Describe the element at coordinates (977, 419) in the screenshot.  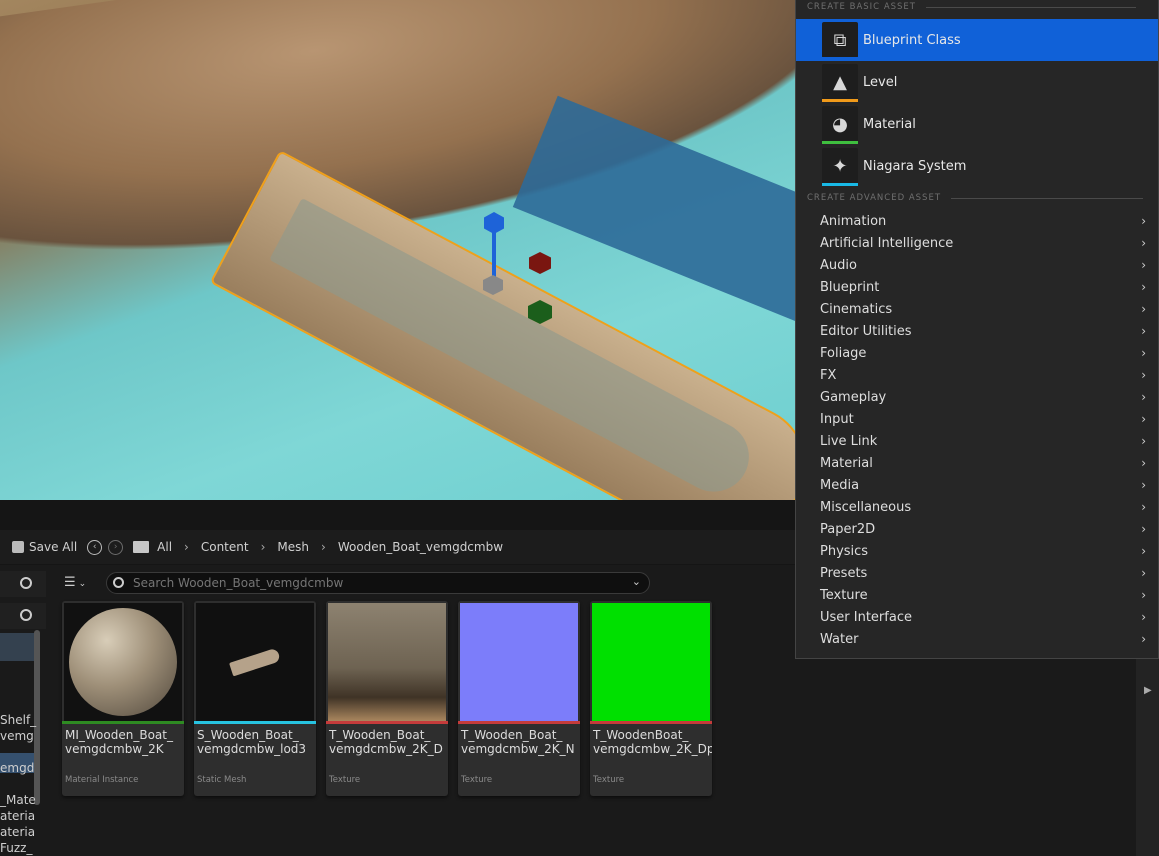
I see `menu-item-input: Input ›` at that location.